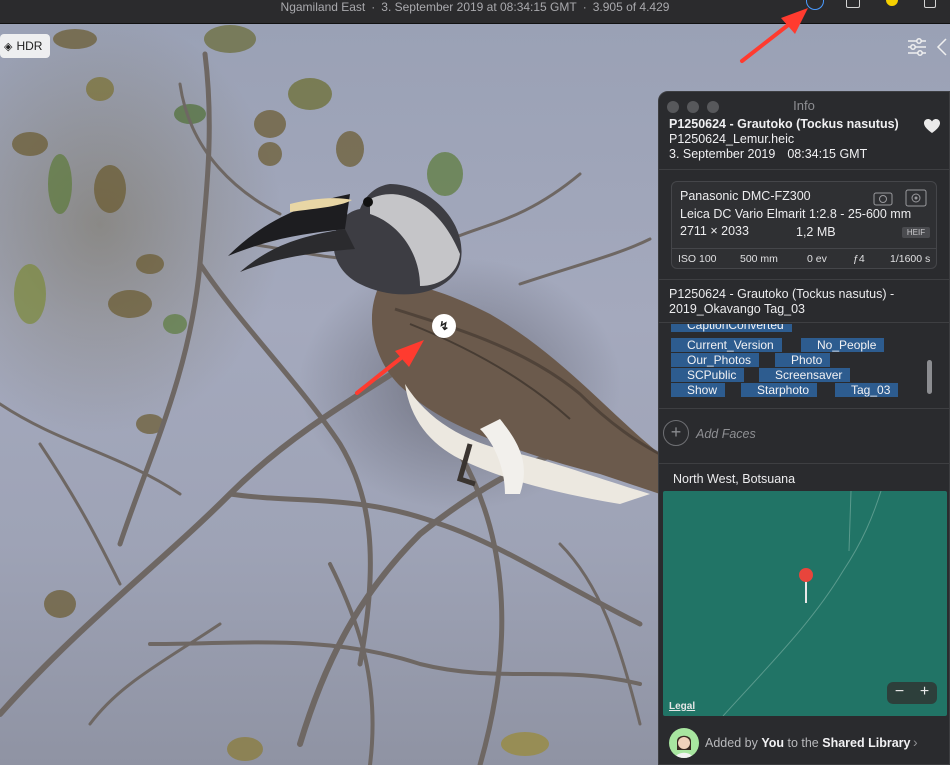  Describe the element at coordinates (930, 4) in the screenshot. I see `delete-icon` at that location.